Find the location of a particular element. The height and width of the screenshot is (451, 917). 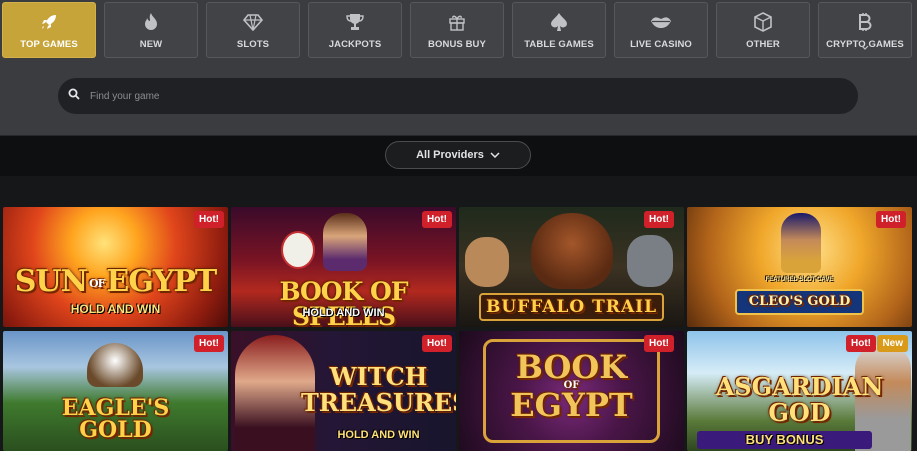

tab-label: LIVE CASINO is located at coordinates (661, 44).